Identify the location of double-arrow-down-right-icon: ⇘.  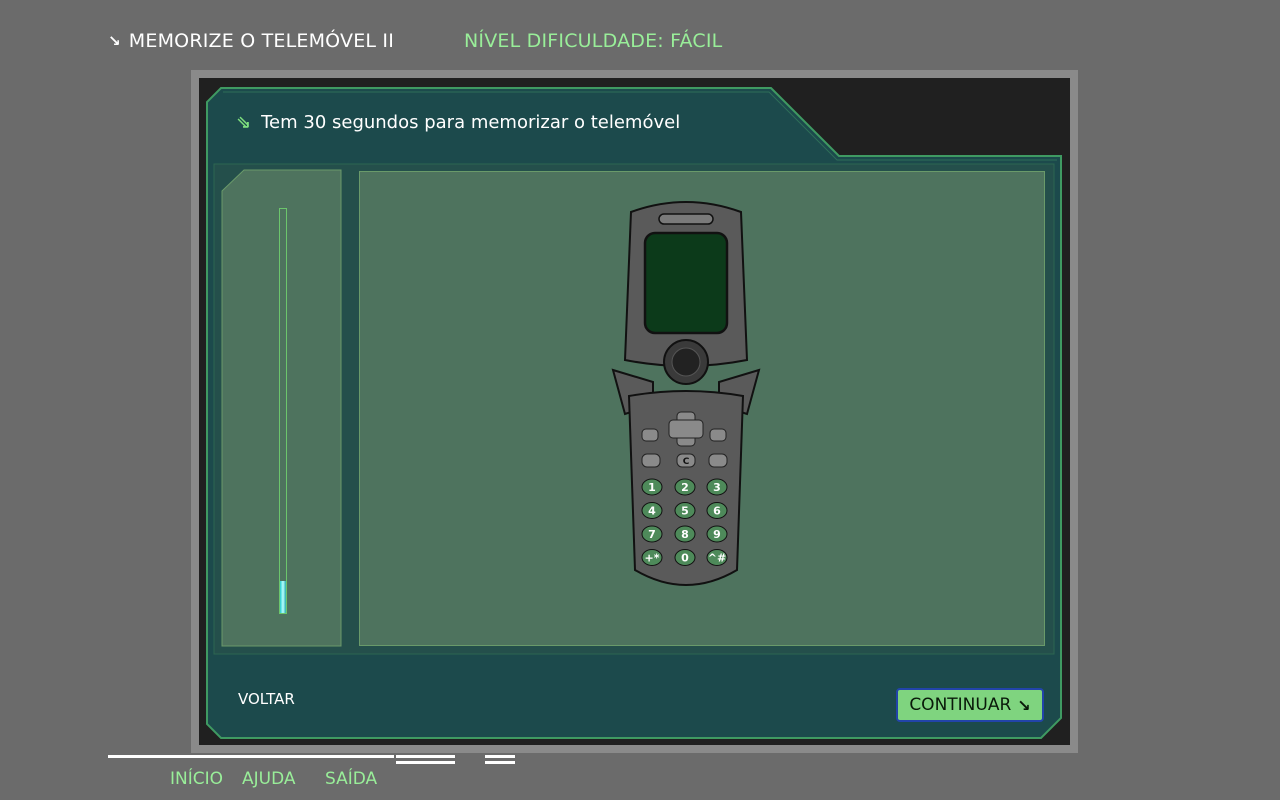
(244, 122).